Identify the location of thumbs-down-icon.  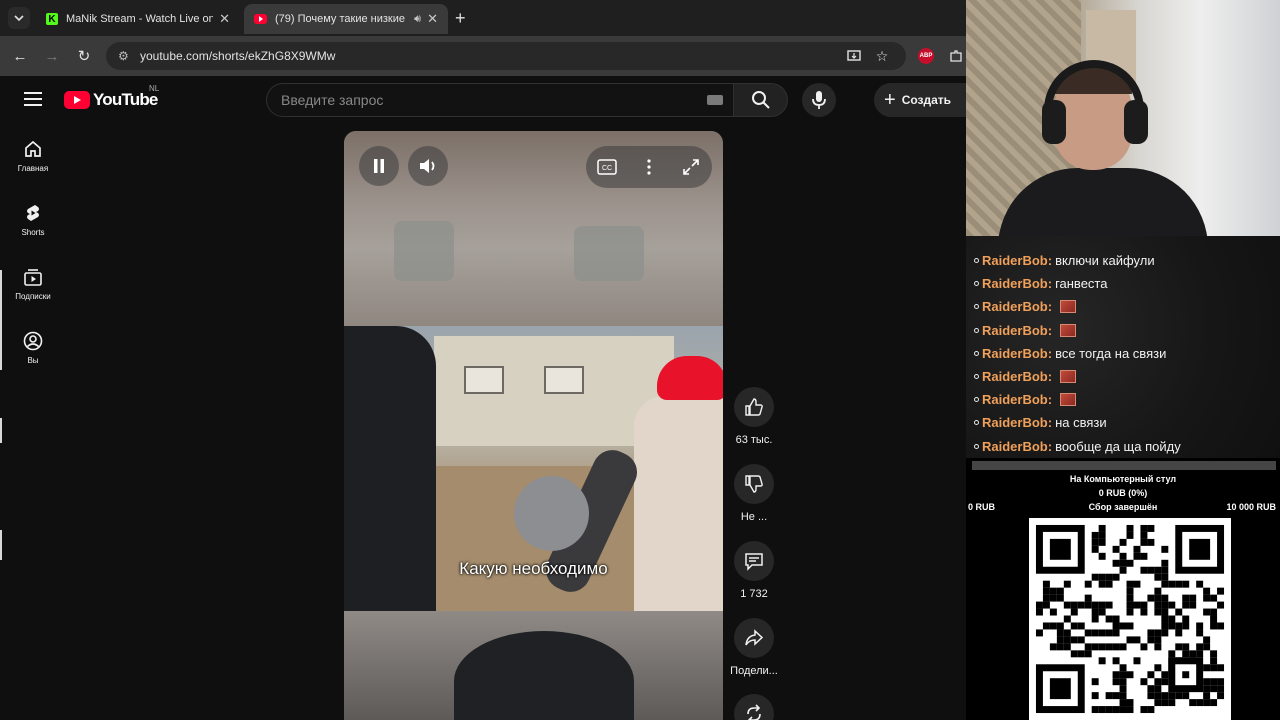
(754, 484).